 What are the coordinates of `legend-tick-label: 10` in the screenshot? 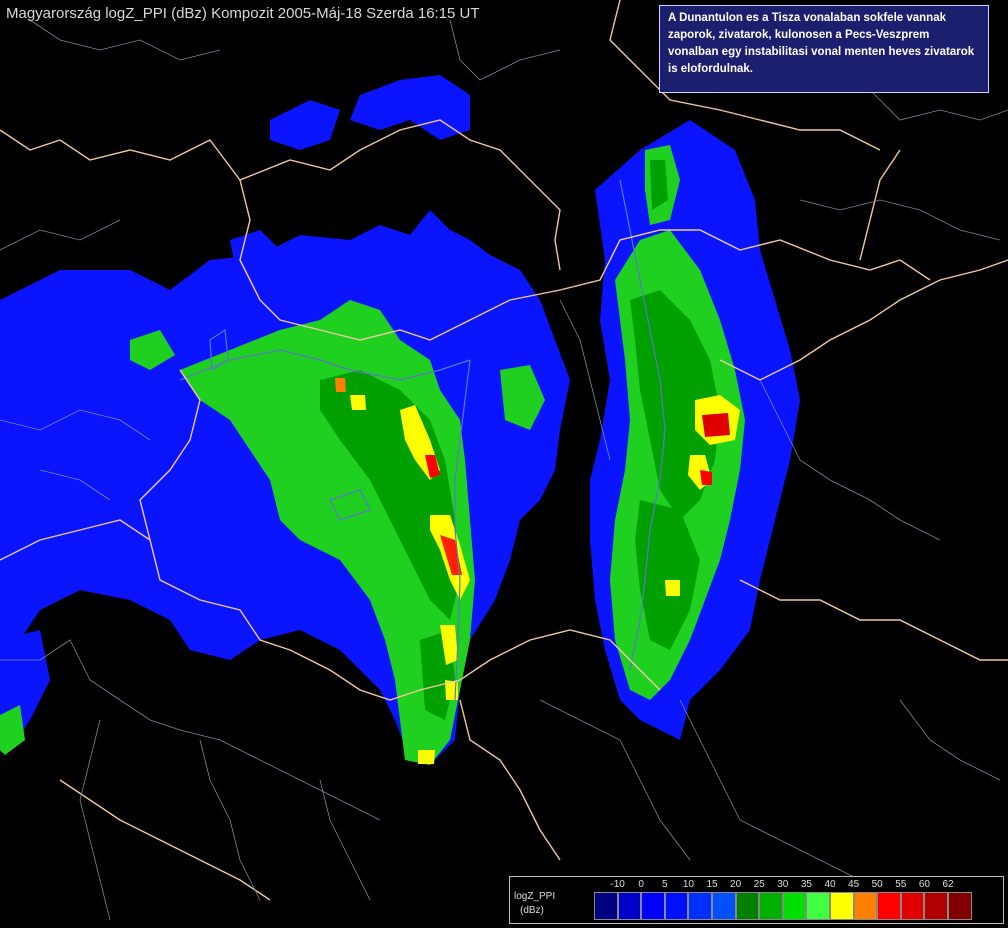 It's located at (688, 884).